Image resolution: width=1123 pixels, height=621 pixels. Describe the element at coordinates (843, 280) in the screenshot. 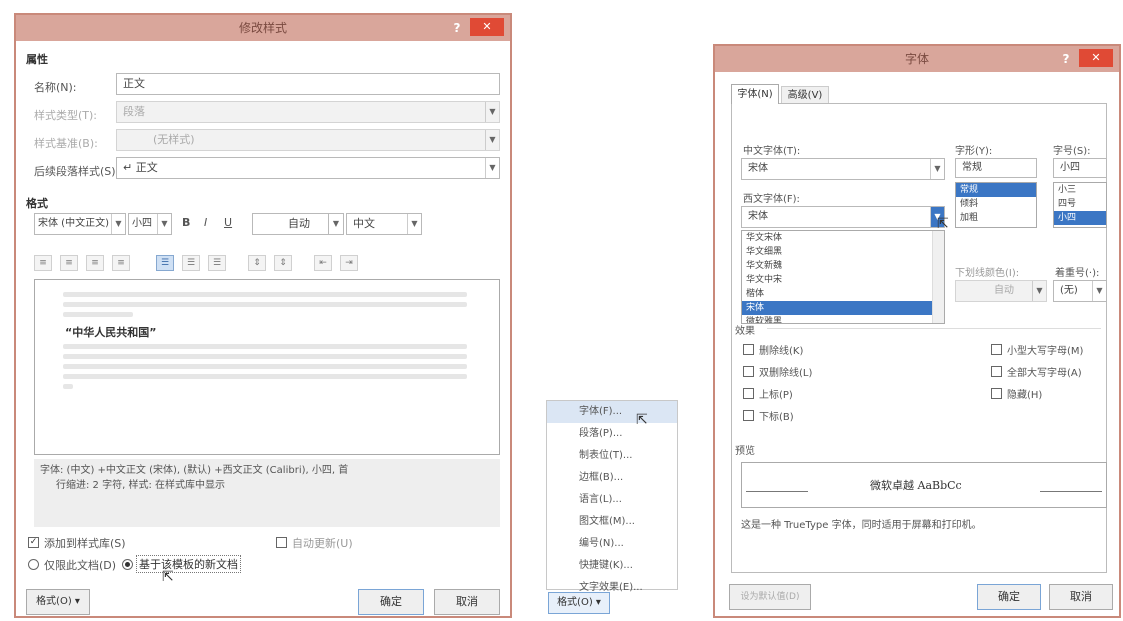

I see `western-font-option: 华文中宋` at that location.